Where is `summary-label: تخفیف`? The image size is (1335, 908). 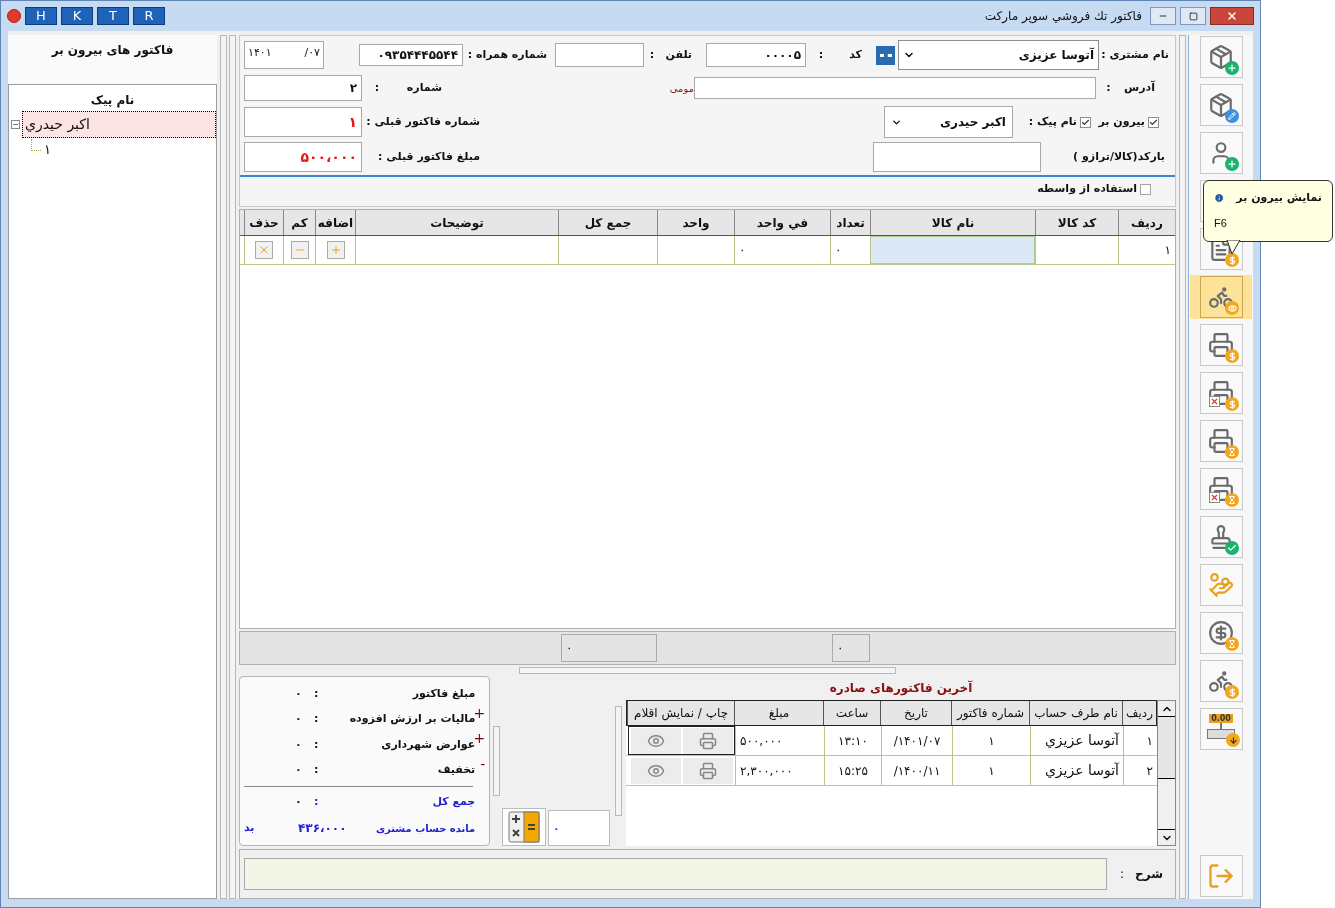 summary-label: تخفیف is located at coordinates (456, 770).